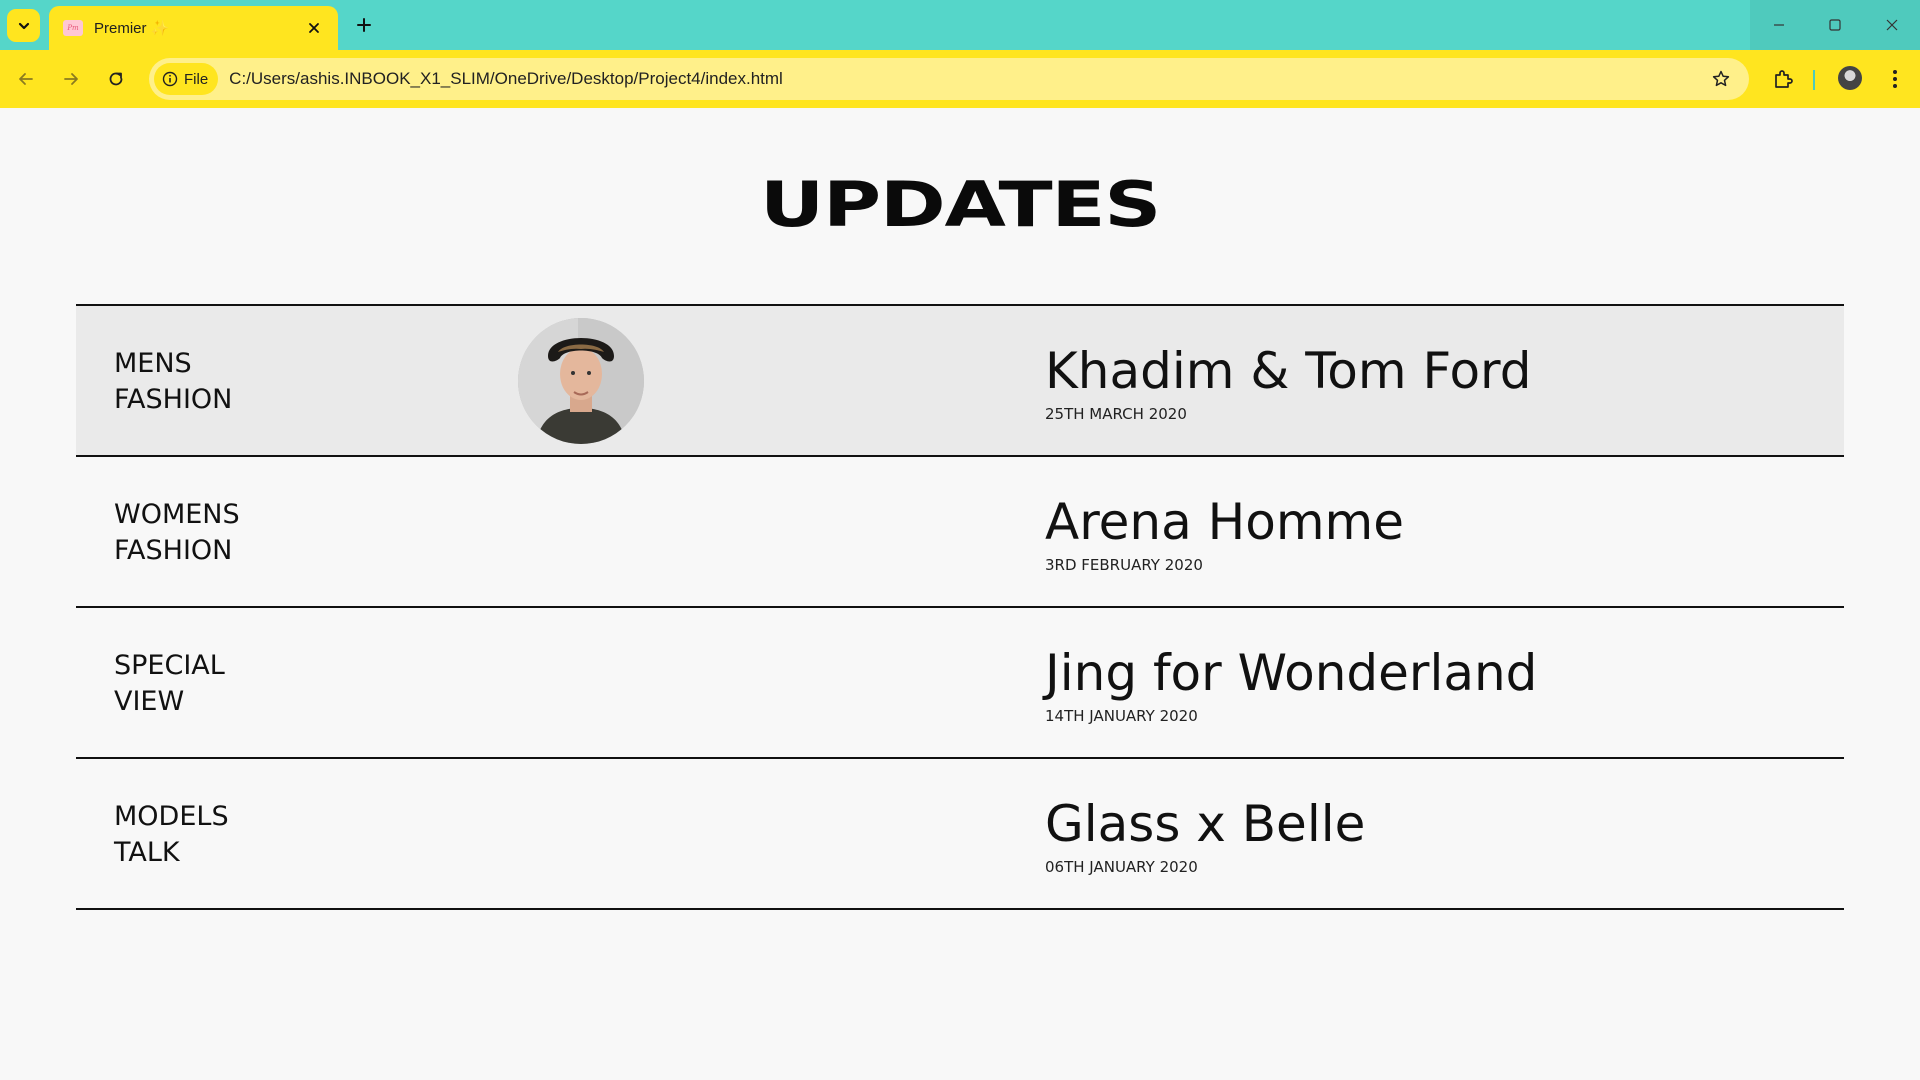 The height and width of the screenshot is (1080, 1920). What do you see at coordinates (1224, 522) in the screenshot?
I see `update-title: Arena Homme` at bounding box center [1224, 522].